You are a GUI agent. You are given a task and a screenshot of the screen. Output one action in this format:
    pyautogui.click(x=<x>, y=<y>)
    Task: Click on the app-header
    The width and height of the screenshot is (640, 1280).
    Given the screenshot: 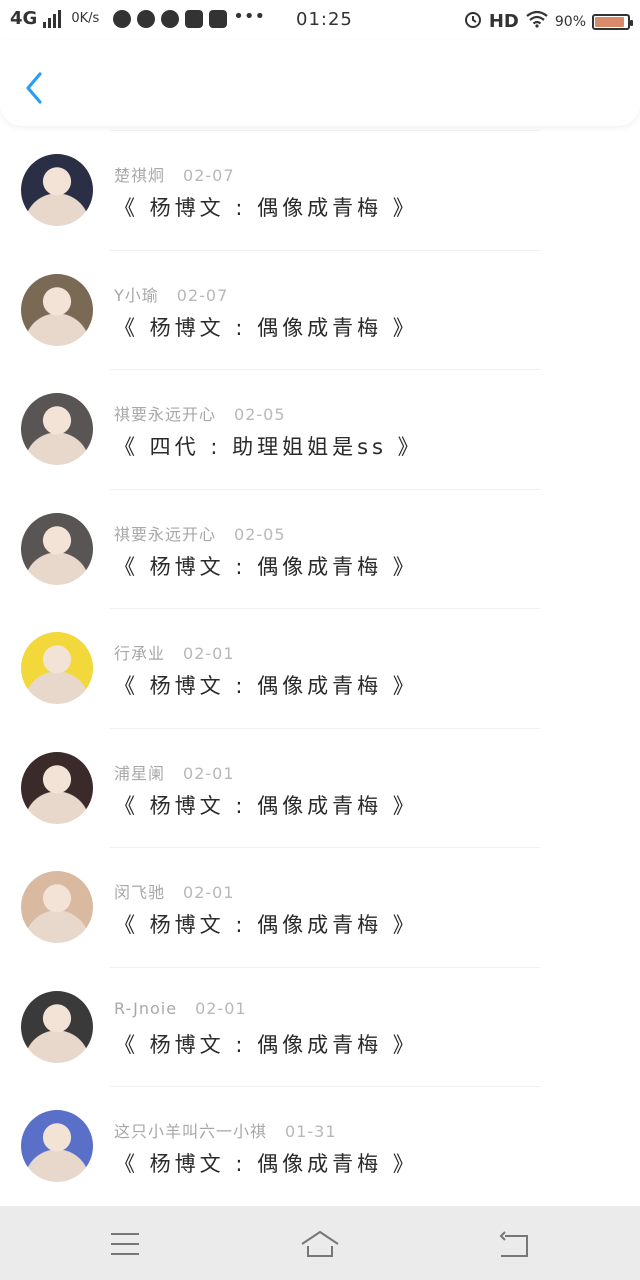 What is the action you would take?
    pyautogui.click(x=320, y=83)
    